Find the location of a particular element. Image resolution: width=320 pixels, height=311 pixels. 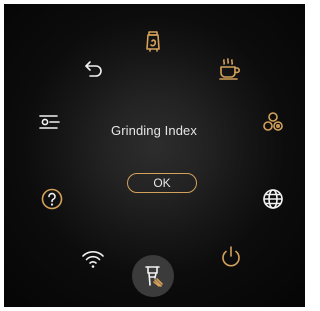

back-arrow-icon is located at coordinates (94, 69).